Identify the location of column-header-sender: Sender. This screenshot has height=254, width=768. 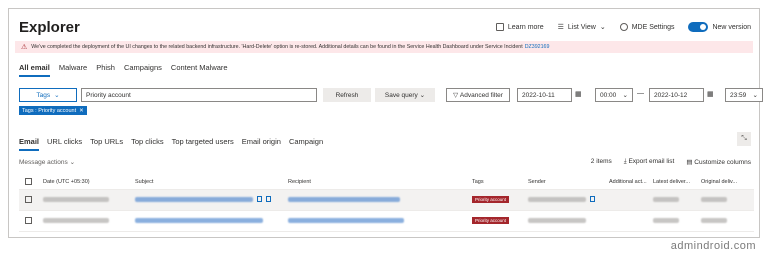
(568, 182).